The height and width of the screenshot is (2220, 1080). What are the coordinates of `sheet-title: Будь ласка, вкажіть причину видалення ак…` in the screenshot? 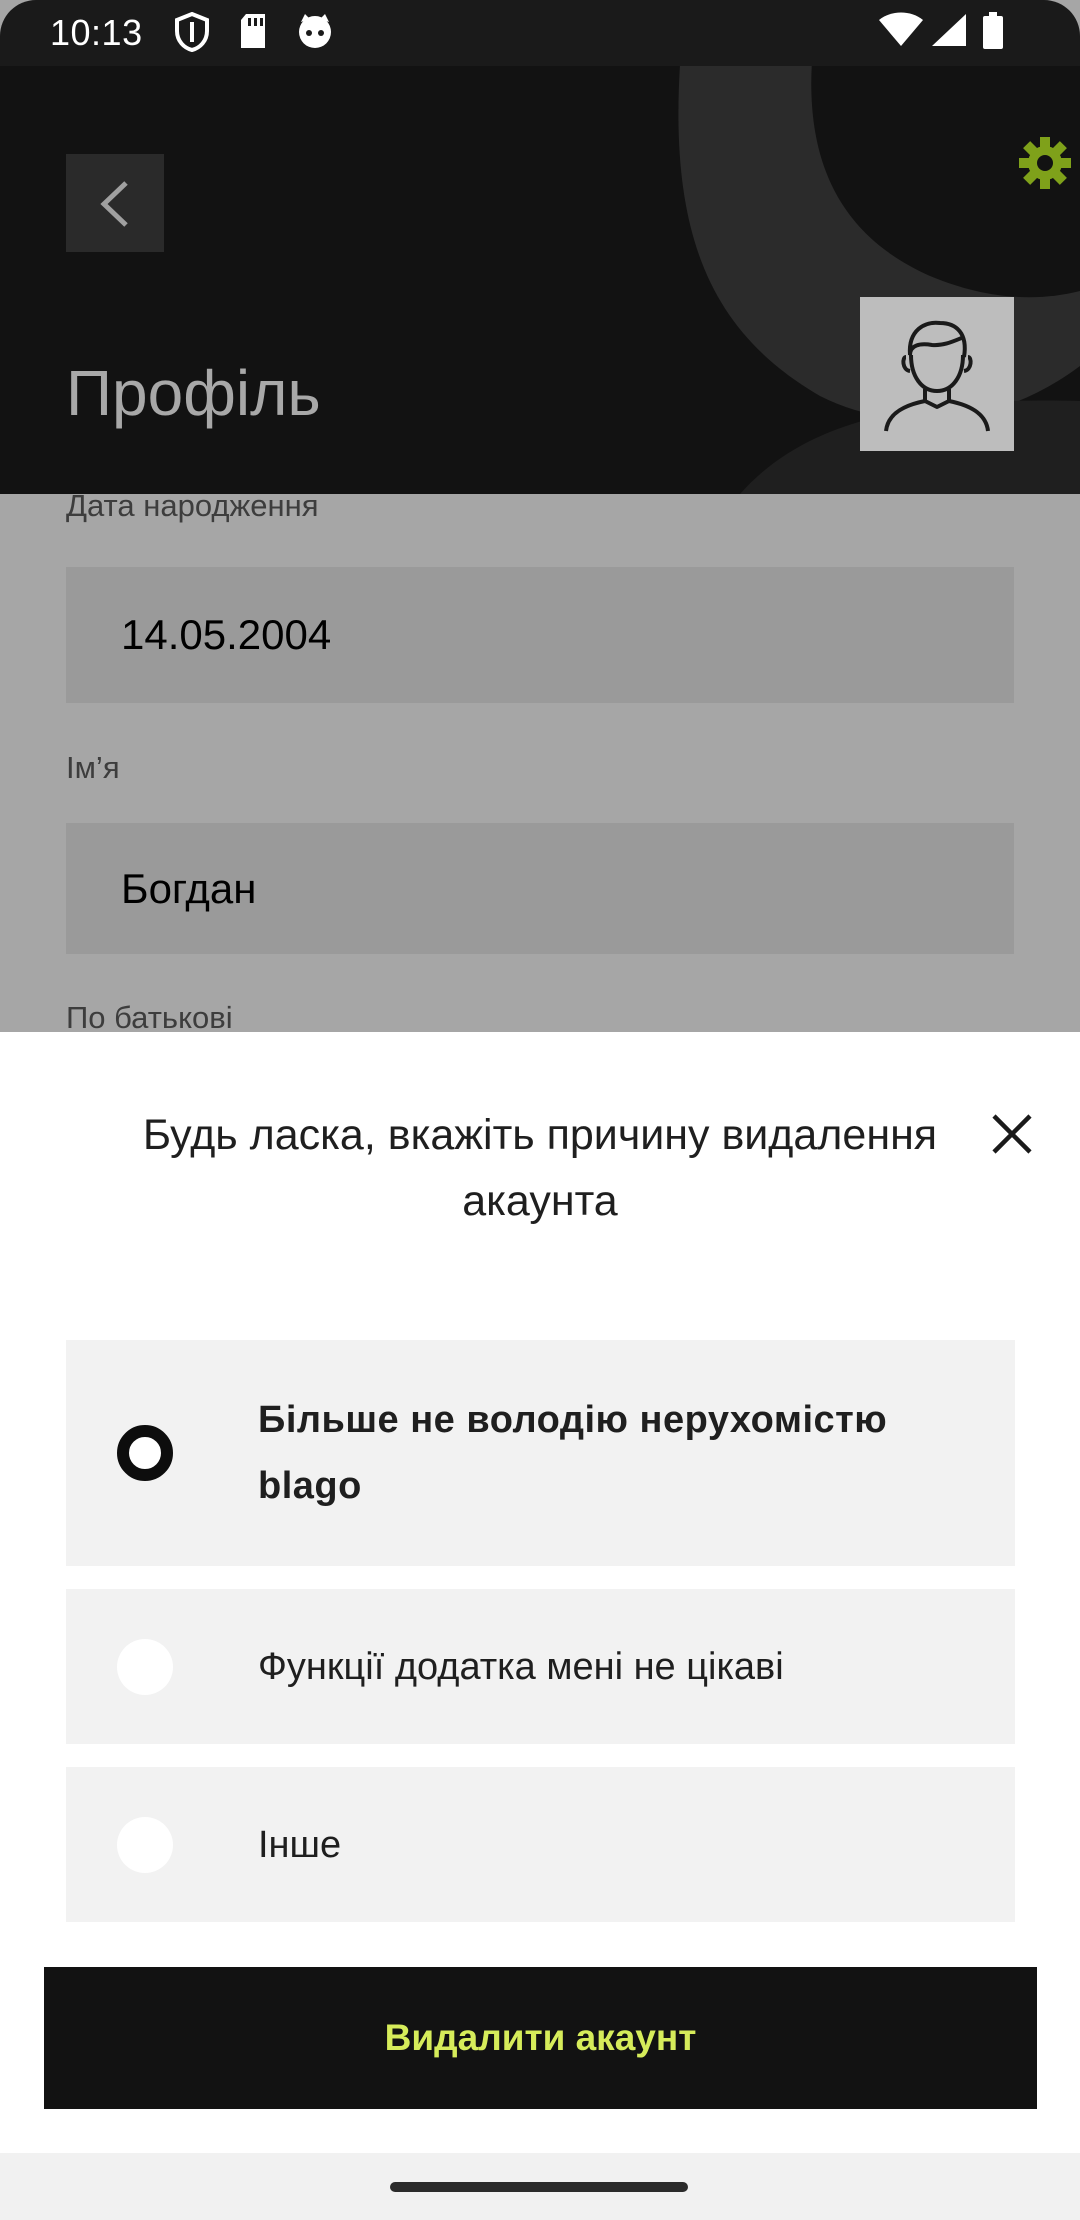 It's located at (540, 1168).